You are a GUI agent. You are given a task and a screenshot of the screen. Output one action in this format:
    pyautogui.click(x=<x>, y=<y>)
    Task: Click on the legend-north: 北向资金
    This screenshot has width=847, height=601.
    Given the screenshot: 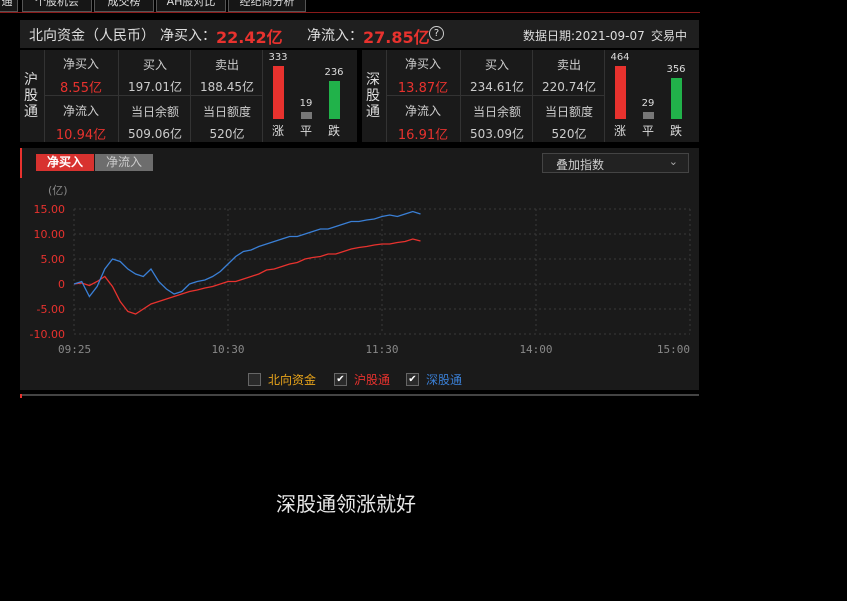 What is the action you would take?
    pyautogui.click(x=292, y=379)
    